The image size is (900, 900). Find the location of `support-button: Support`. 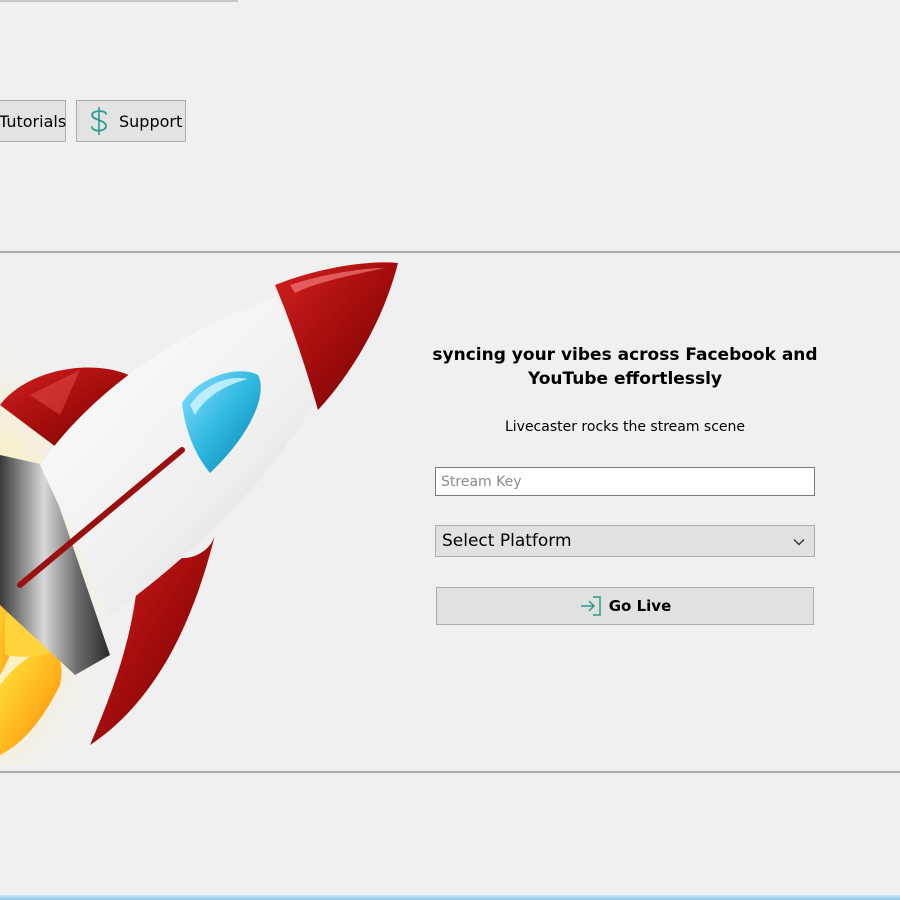

support-button: Support is located at coordinates (131, 121).